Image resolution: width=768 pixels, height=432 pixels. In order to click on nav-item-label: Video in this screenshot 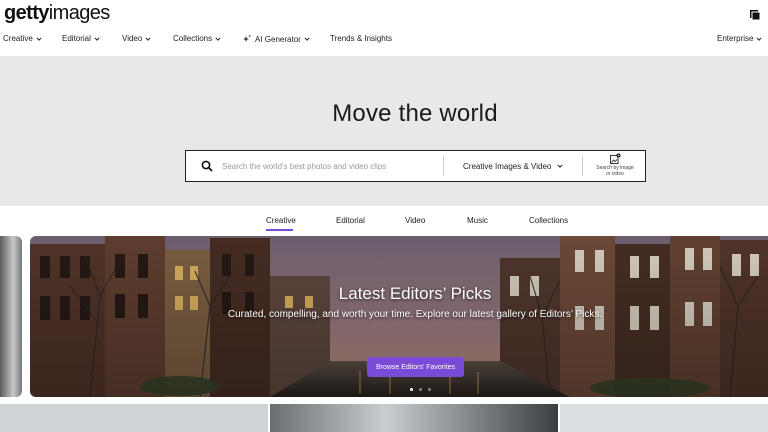, I will do `click(132, 38)`.